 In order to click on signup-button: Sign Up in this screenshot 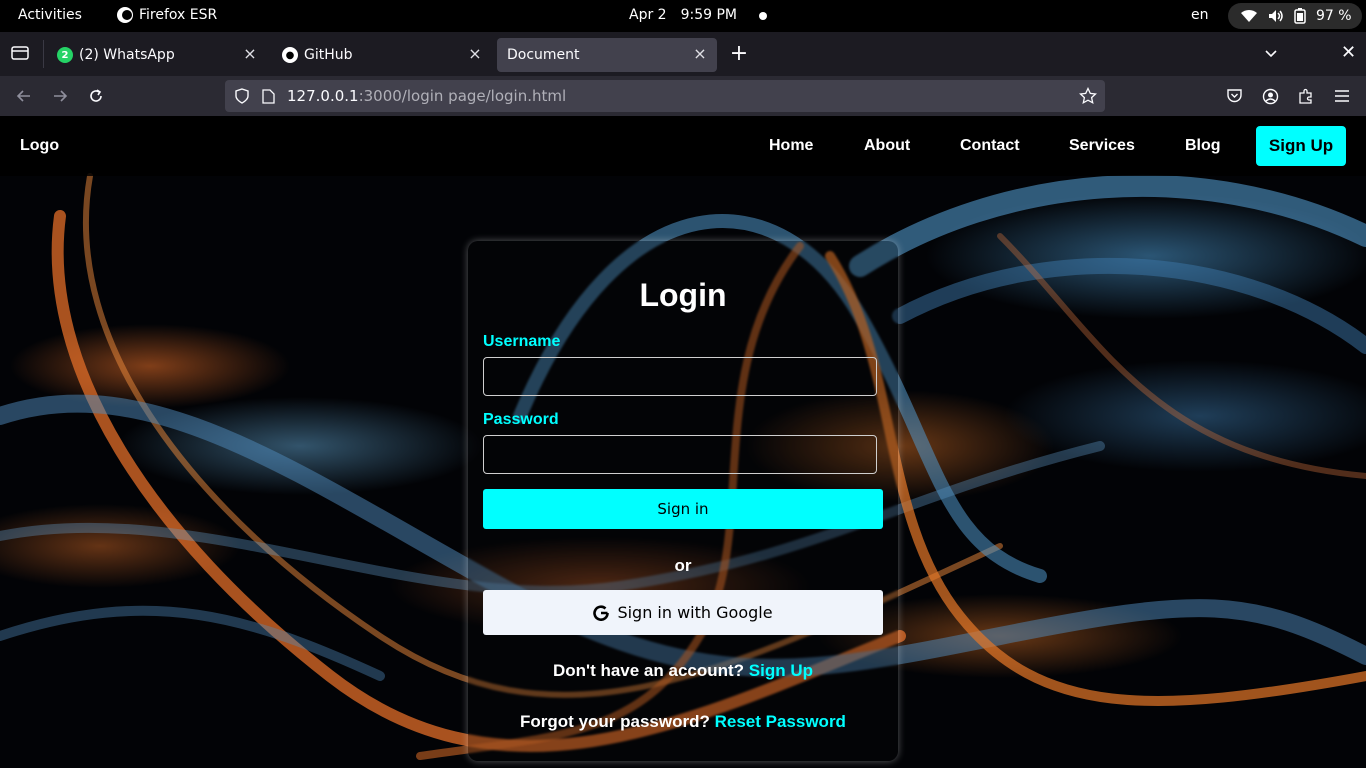, I will do `click(1301, 146)`.